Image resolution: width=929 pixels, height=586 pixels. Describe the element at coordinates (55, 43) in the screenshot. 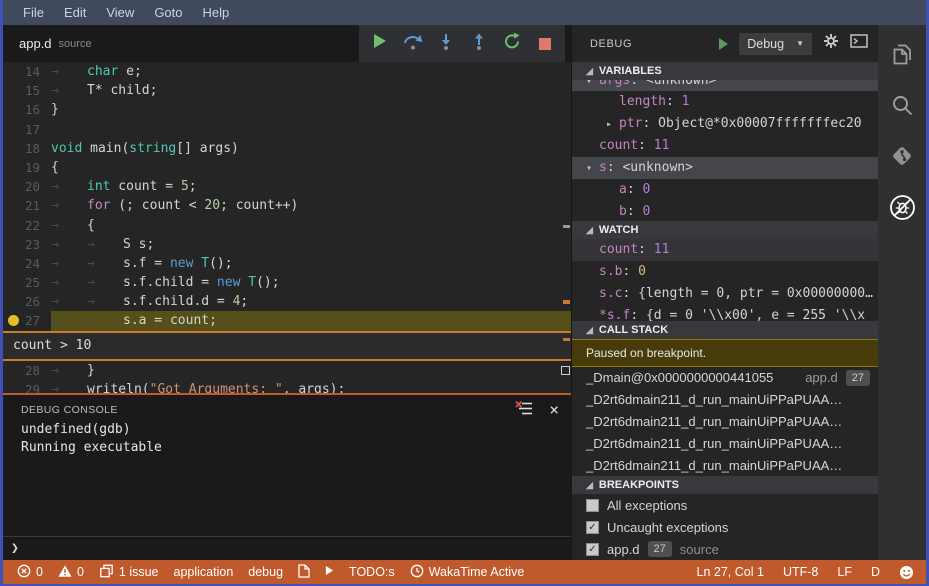

I see `tab-appd: app.d source` at that location.